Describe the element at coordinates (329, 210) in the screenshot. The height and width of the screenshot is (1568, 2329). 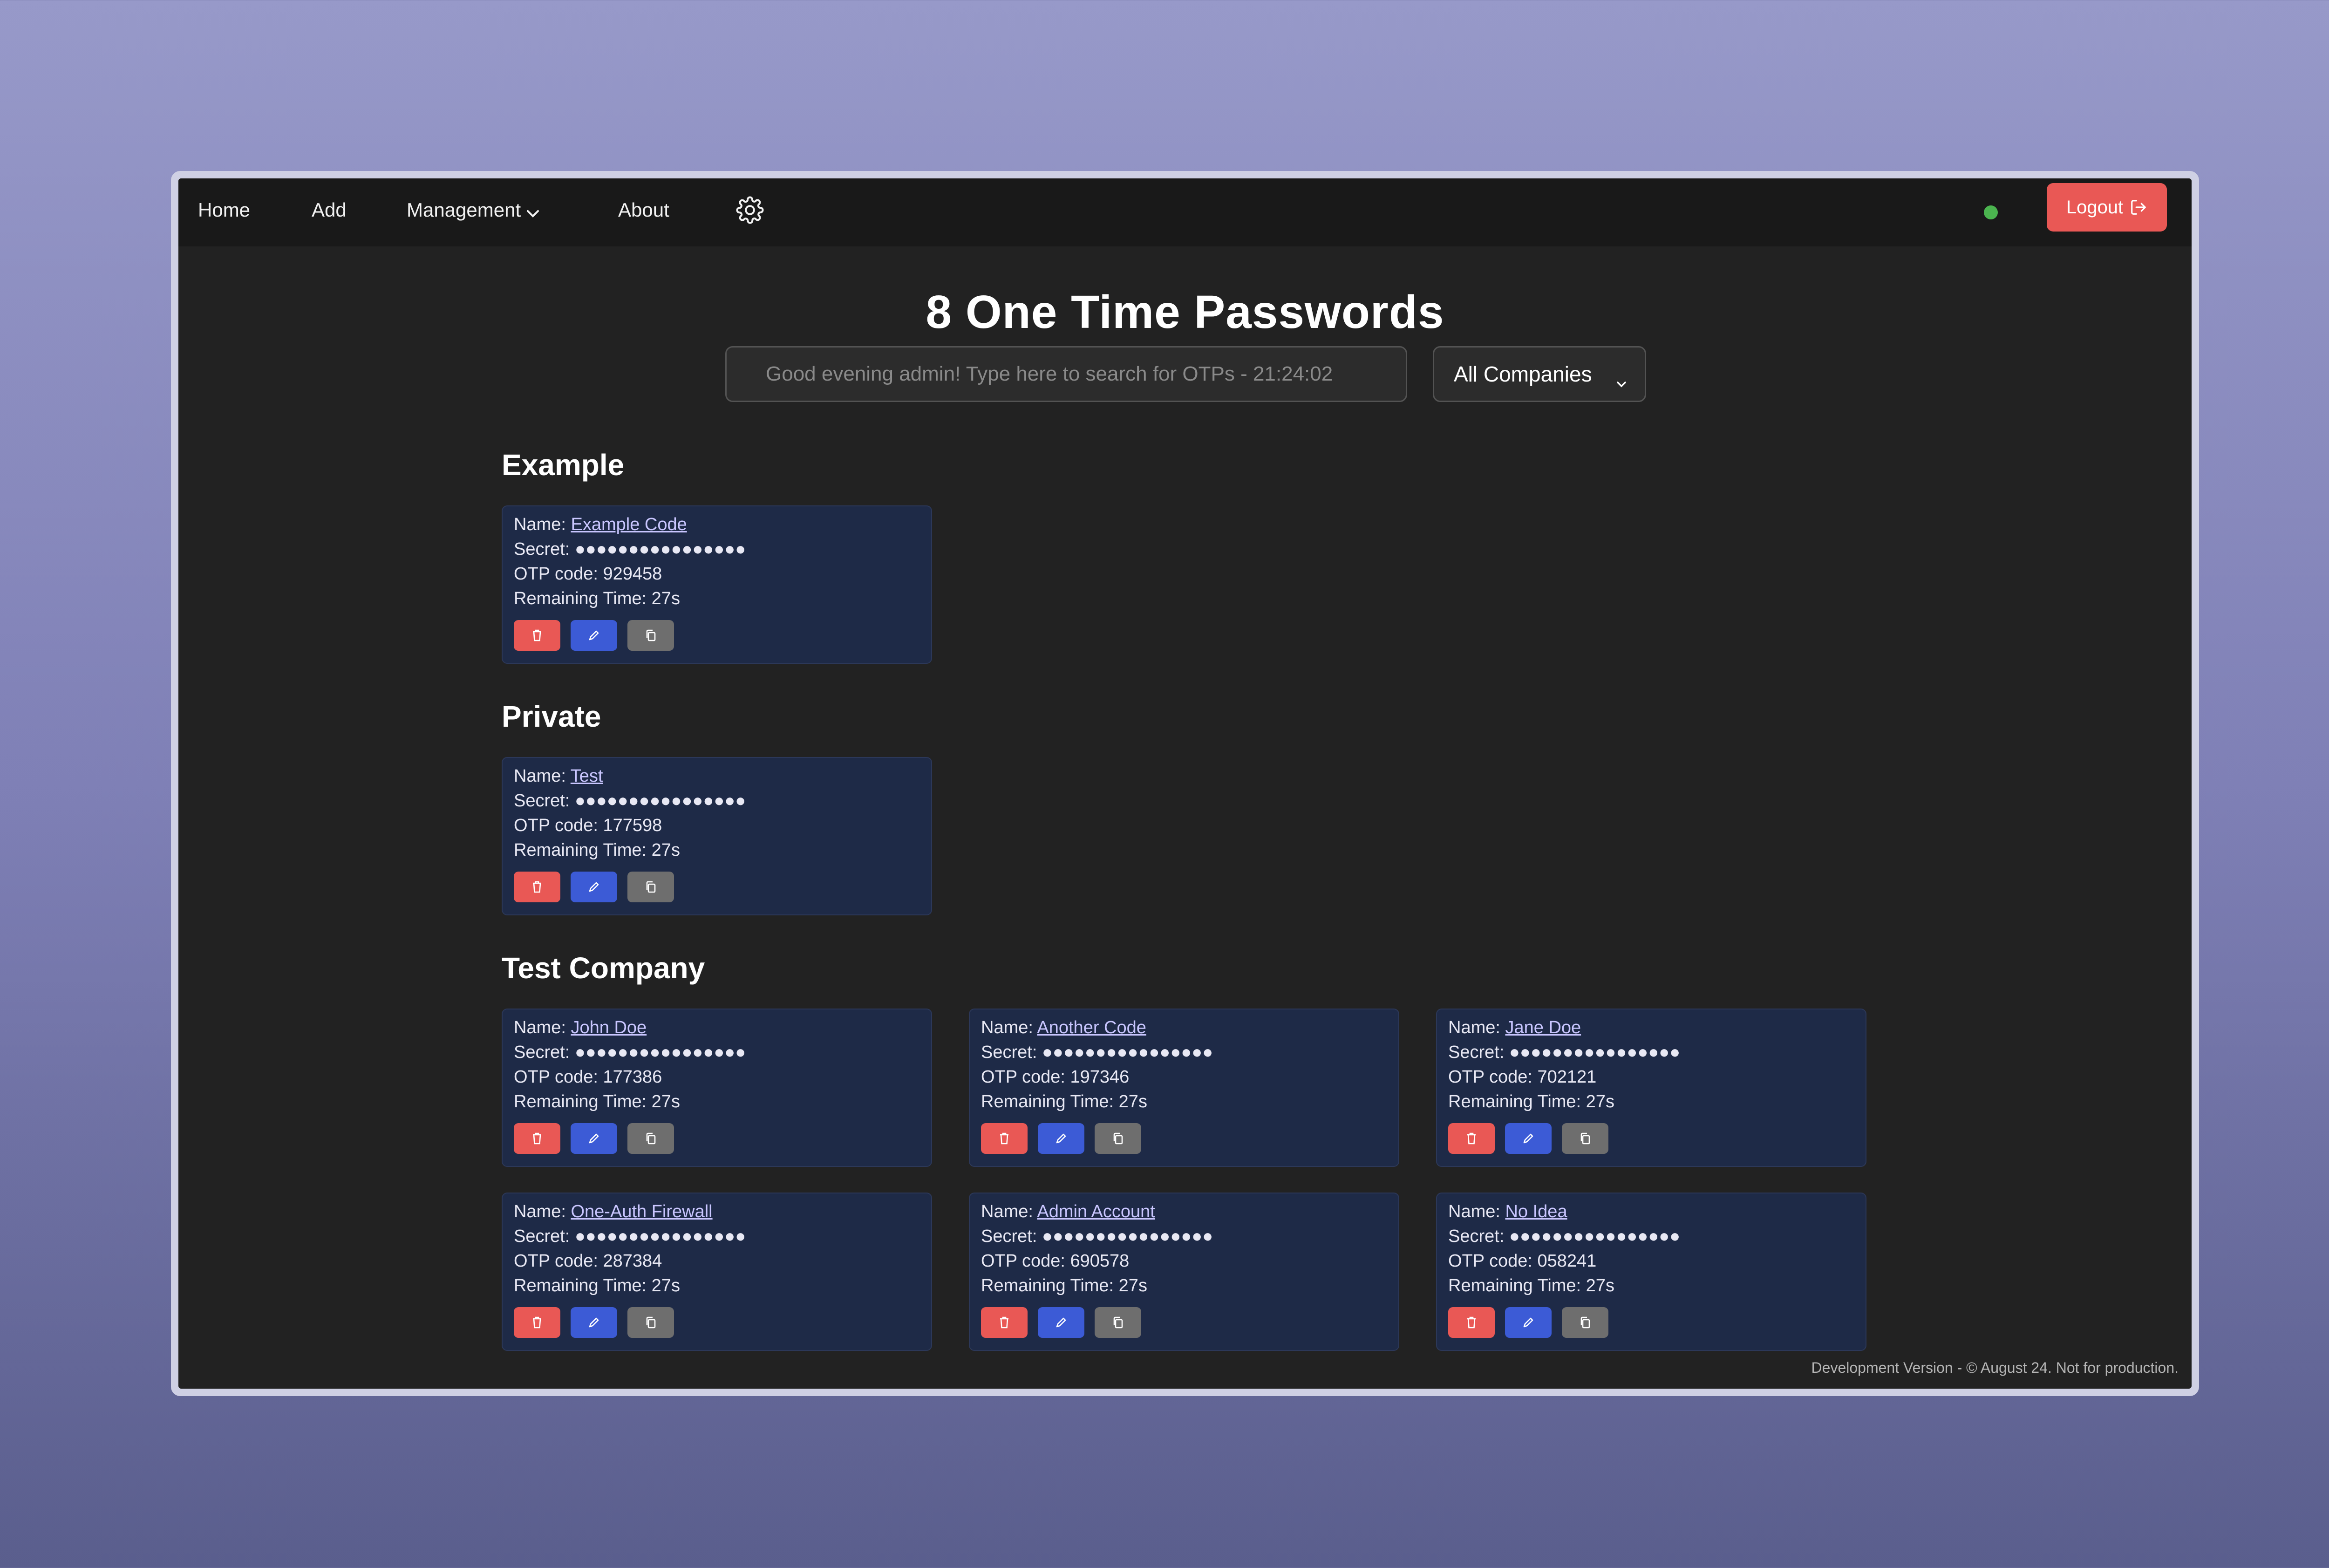
I see `nav-add: Add` at that location.